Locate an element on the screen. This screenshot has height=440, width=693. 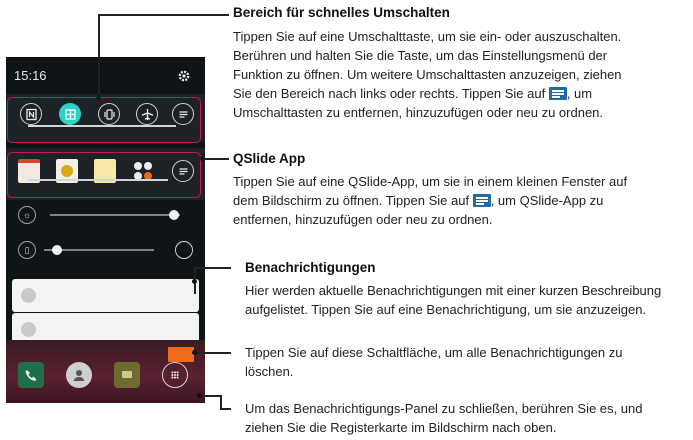
brightness-slider: ☼ is located at coordinates (105, 215).